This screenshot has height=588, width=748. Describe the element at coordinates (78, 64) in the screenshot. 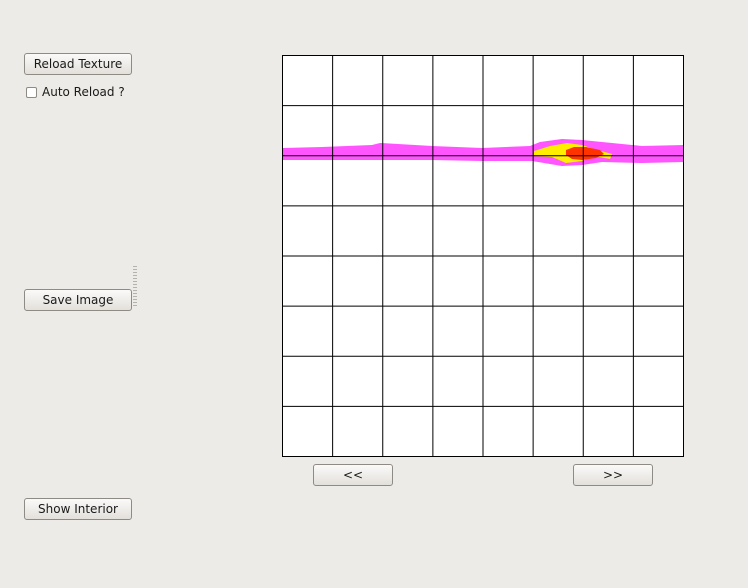

I see `reload-texture-button: Reload Texture` at that location.